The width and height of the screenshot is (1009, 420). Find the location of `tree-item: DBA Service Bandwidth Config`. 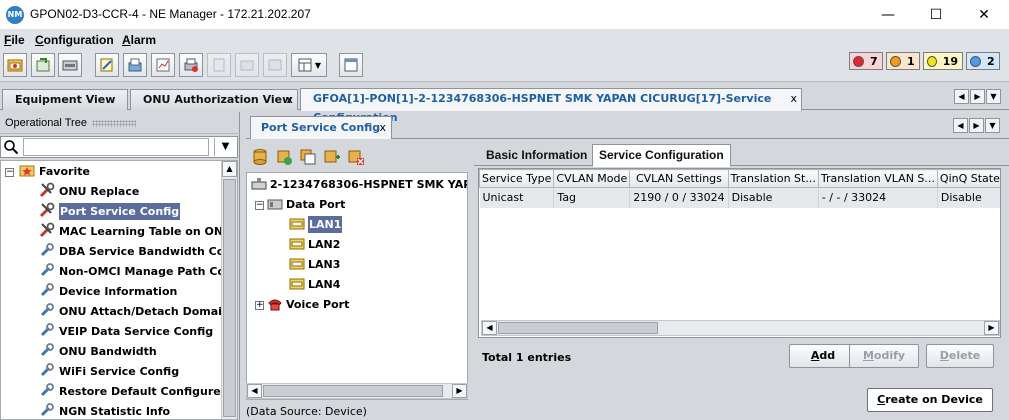

tree-item: DBA Service Bandwidth Config is located at coordinates (138, 252).